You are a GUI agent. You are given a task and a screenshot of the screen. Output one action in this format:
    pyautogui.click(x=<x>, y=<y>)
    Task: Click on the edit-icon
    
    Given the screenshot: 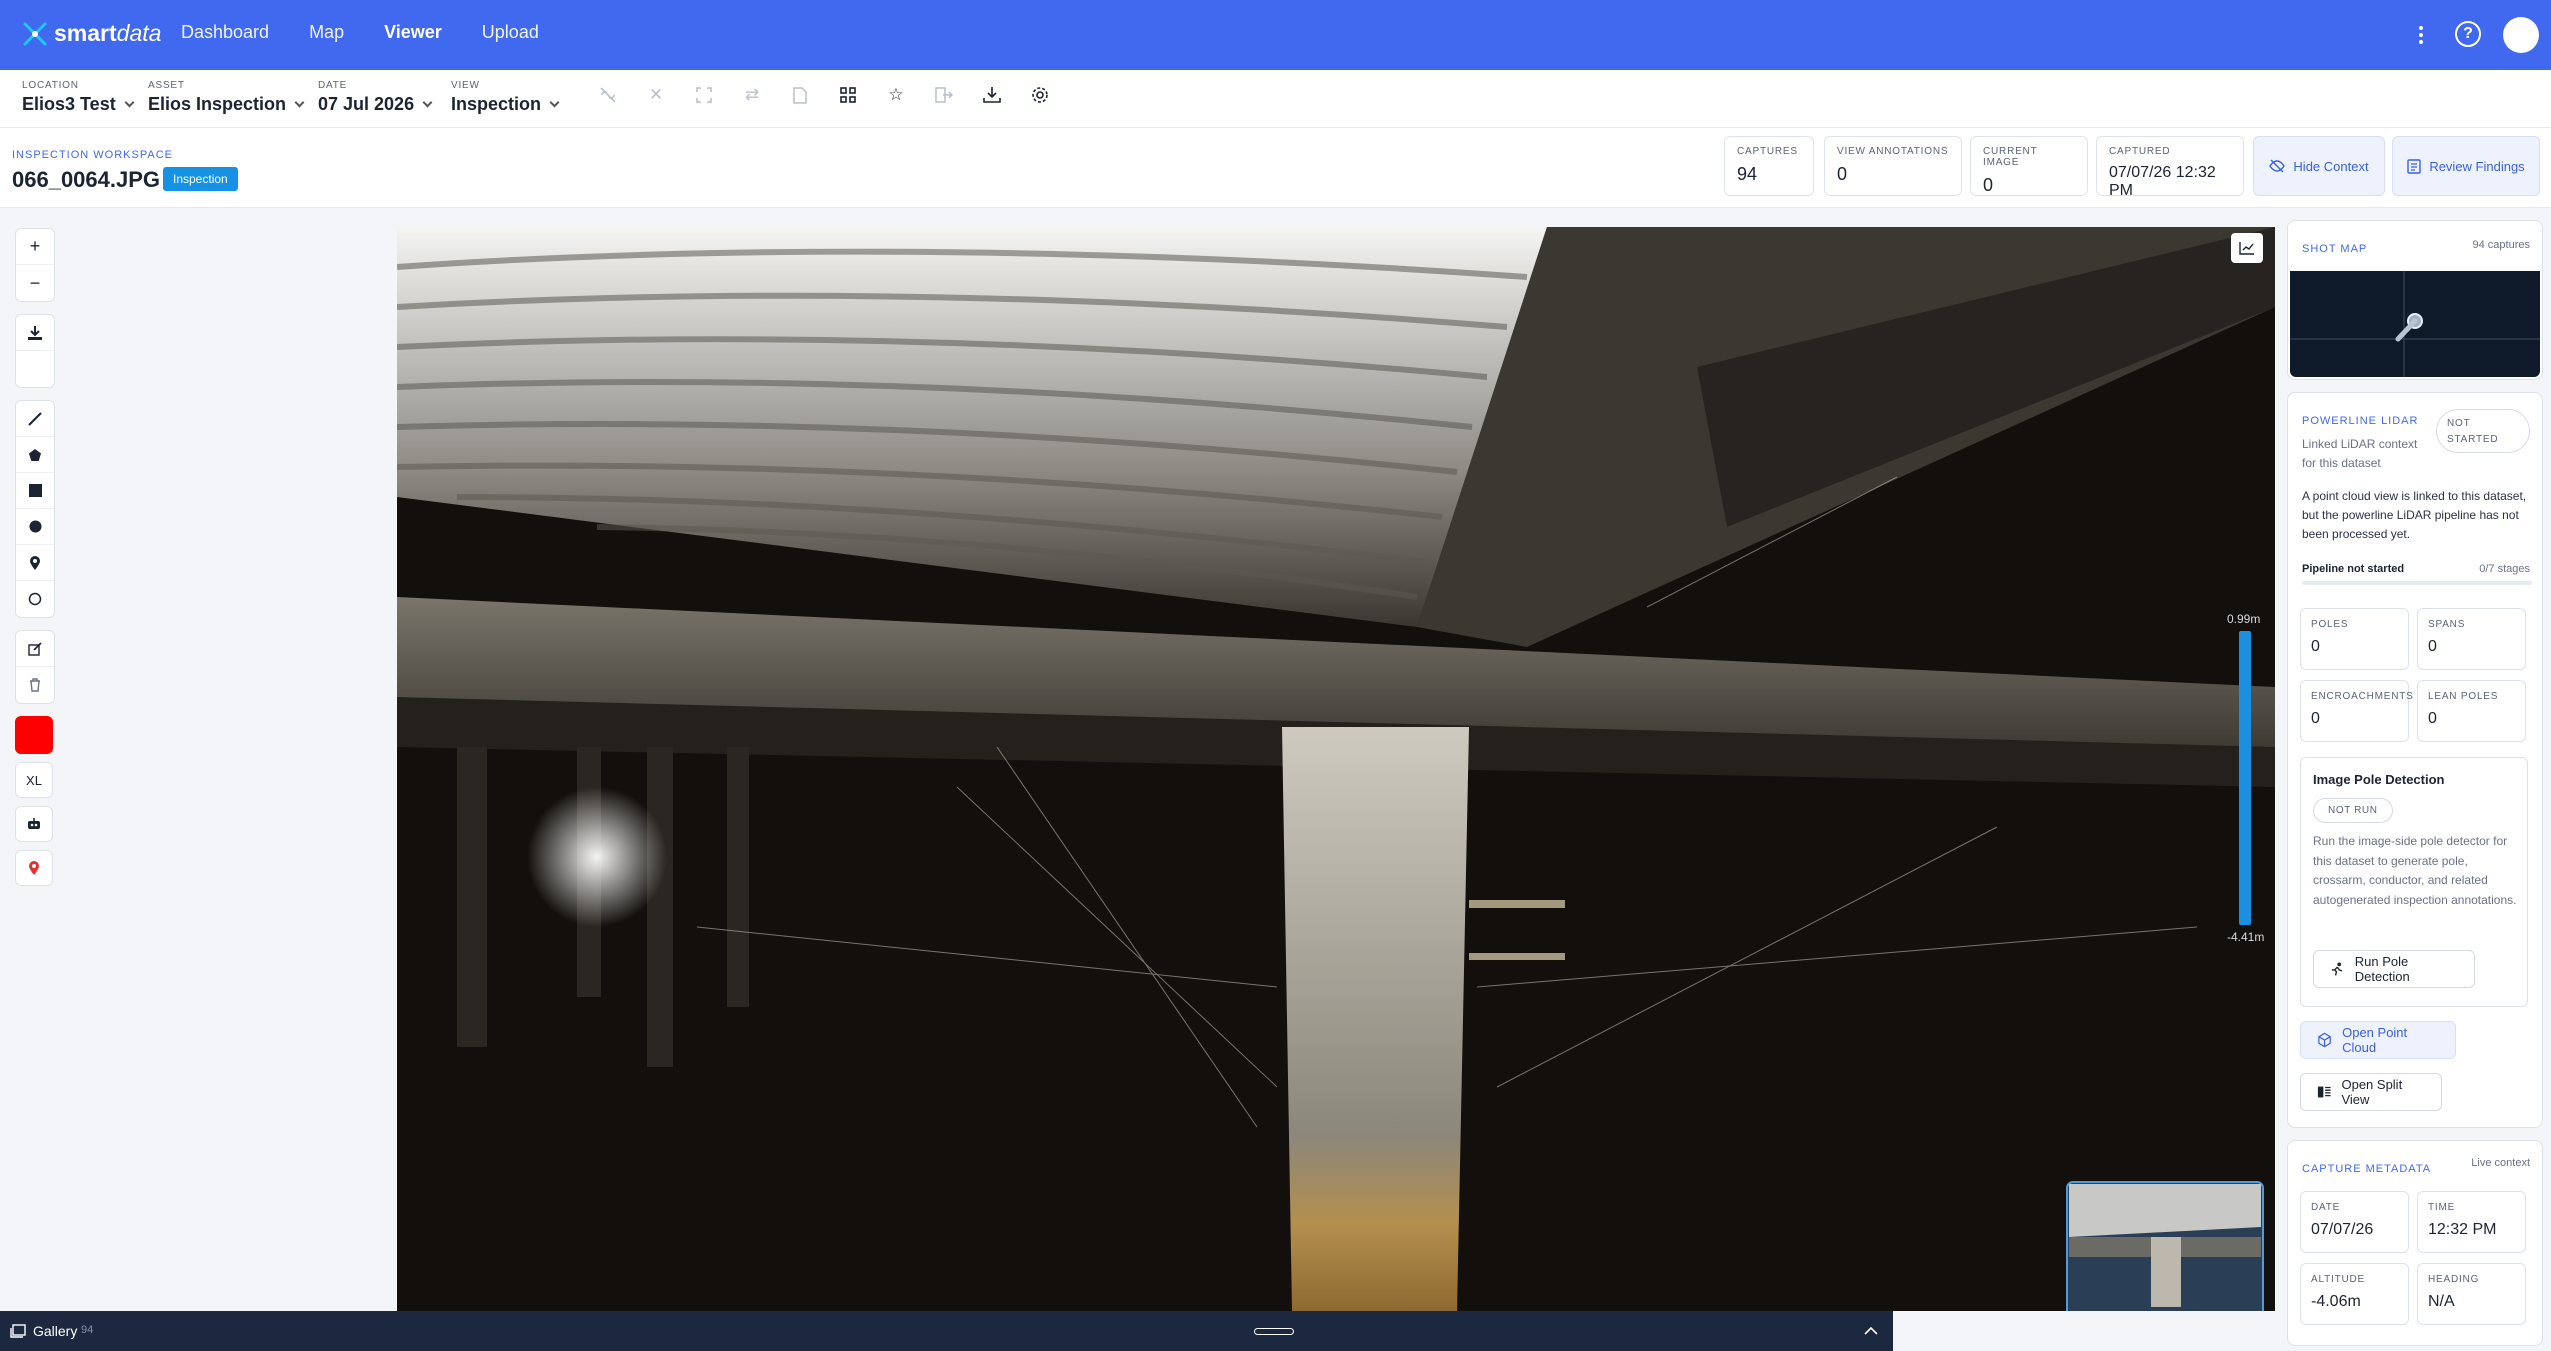 What is the action you would take?
    pyautogui.click(x=35, y=649)
    